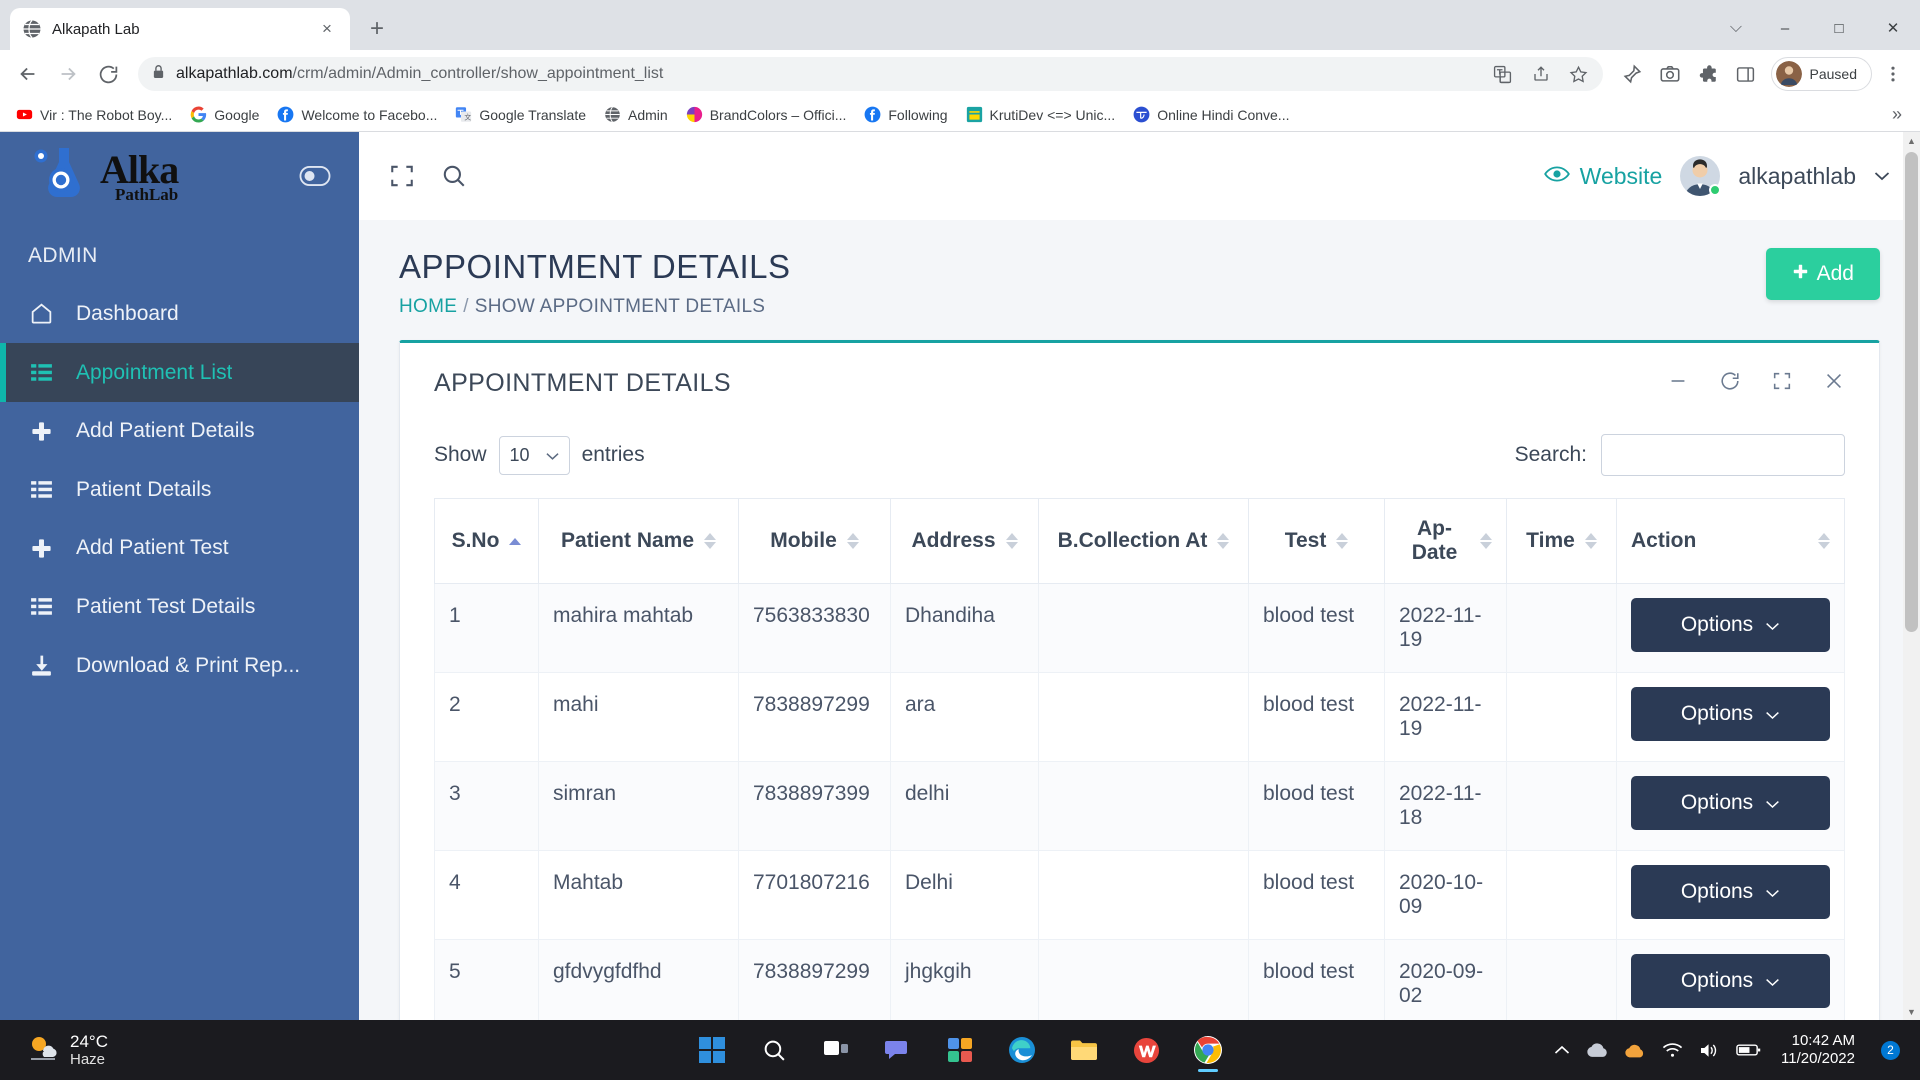 Image resolution: width=1920 pixels, height=1080 pixels. I want to click on minimize-icon, so click(1678, 383).